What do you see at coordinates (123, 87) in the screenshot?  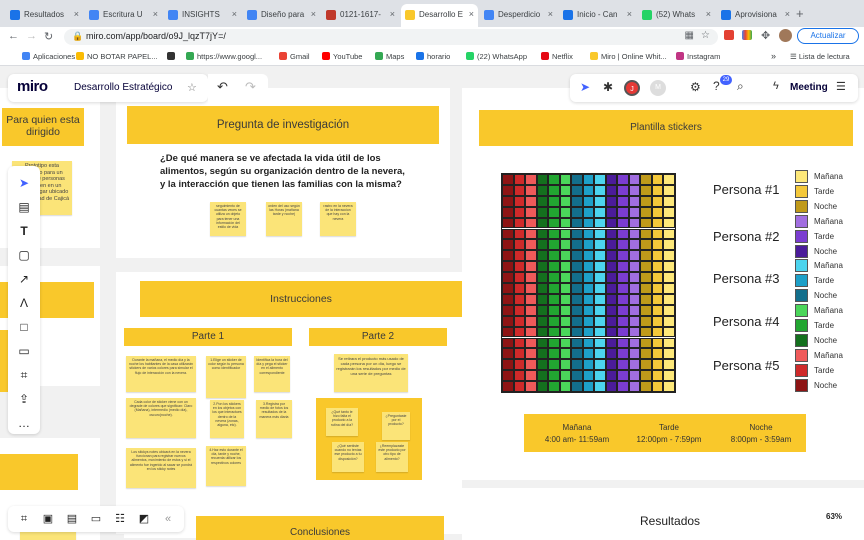 I see `board-name: Desarrollo Estratégico` at bounding box center [123, 87].